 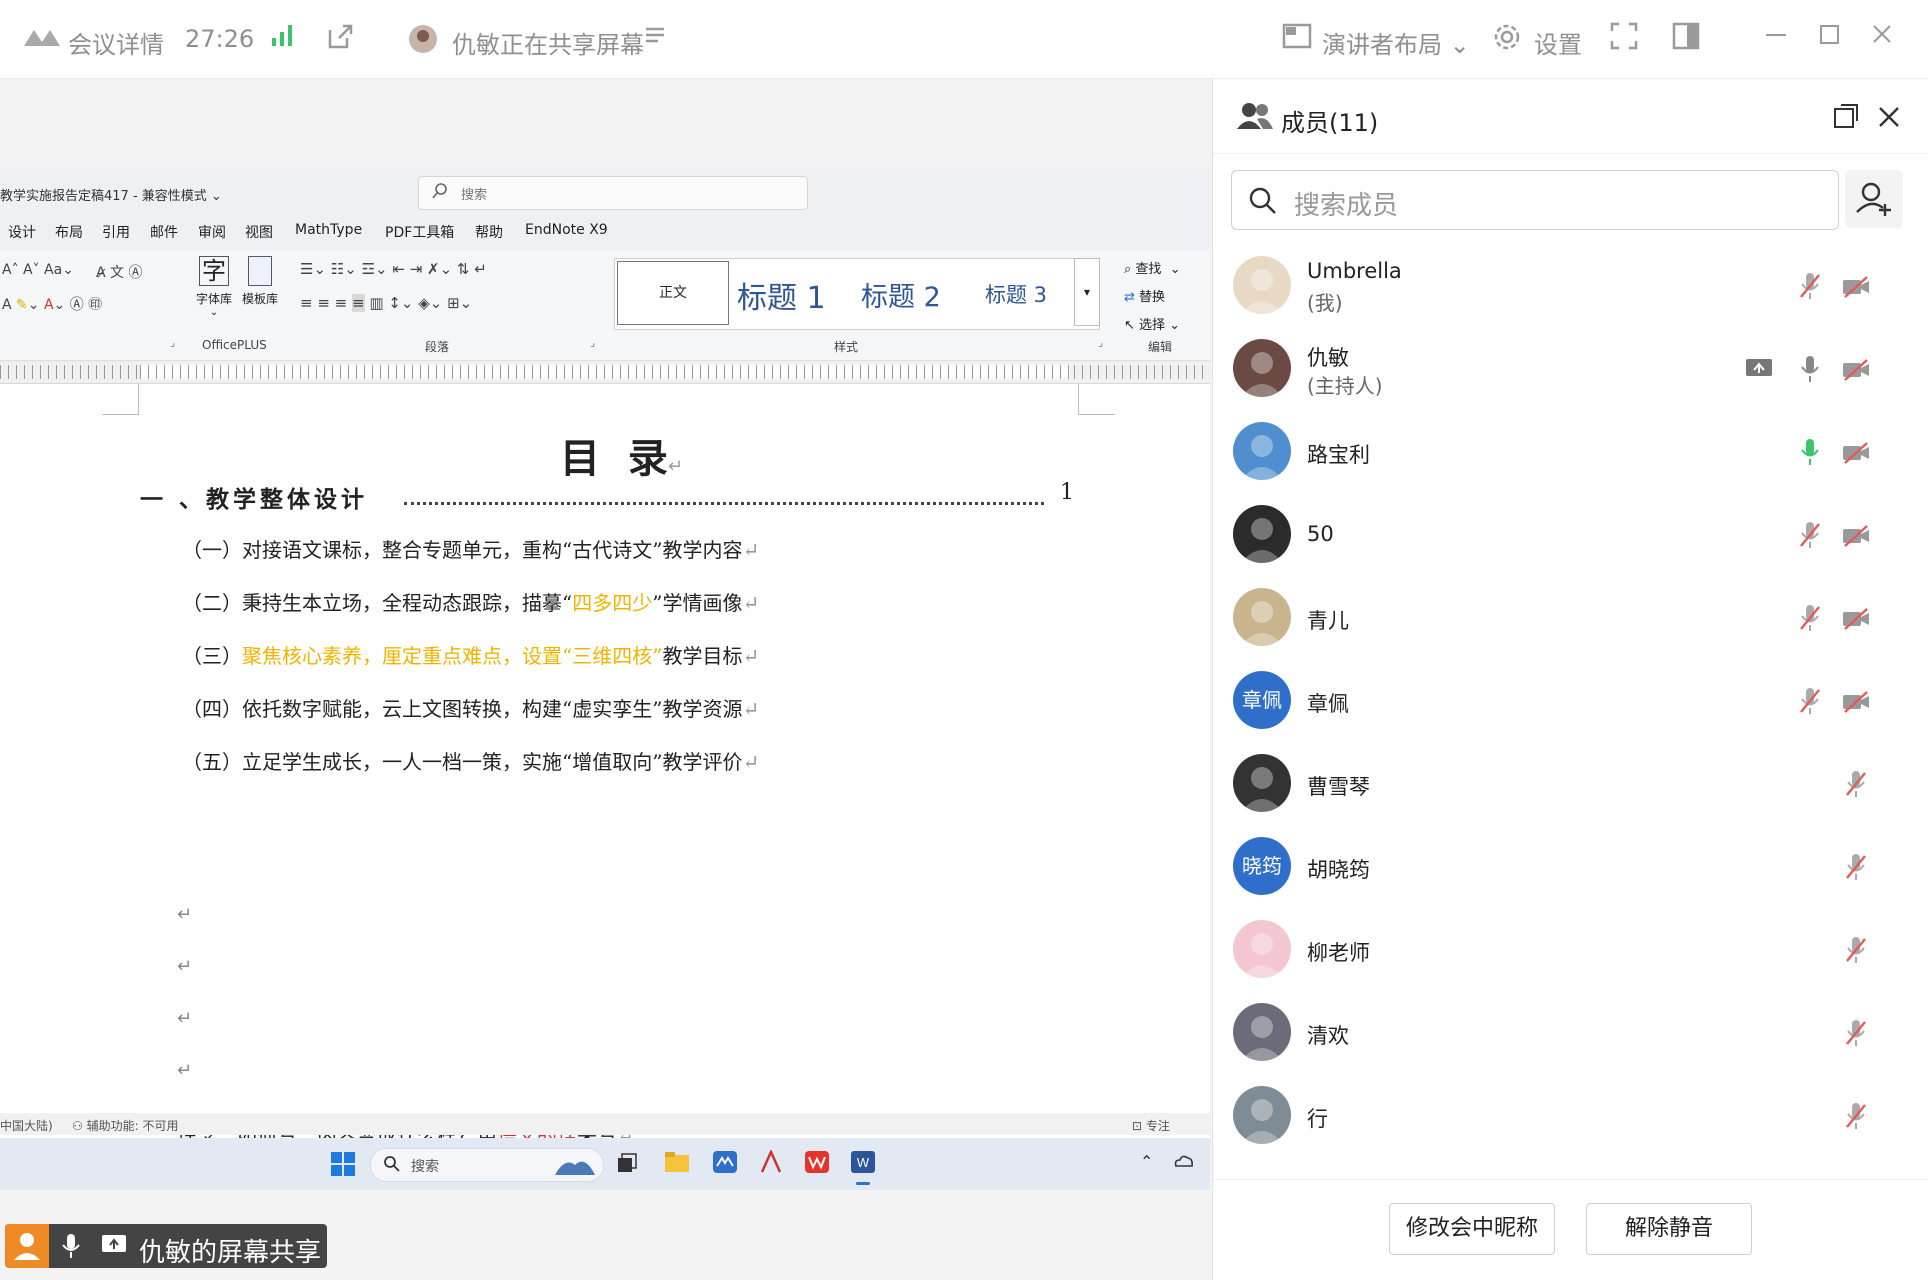 I want to click on member-search-box: 搜索成员, so click(x=1535, y=200).